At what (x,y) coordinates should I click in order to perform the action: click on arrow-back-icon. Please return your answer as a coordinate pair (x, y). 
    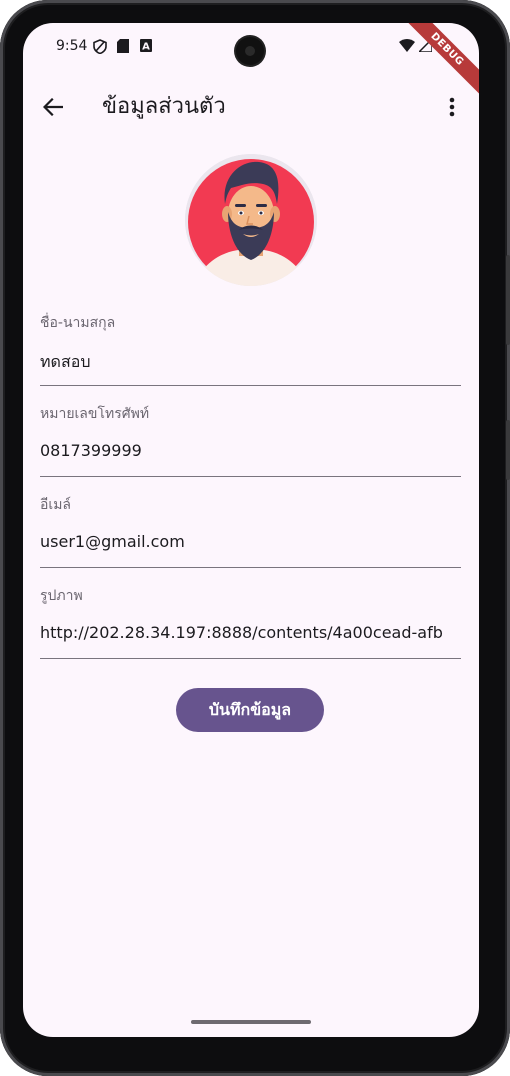
    Looking at the image, I should click on (53, 107).